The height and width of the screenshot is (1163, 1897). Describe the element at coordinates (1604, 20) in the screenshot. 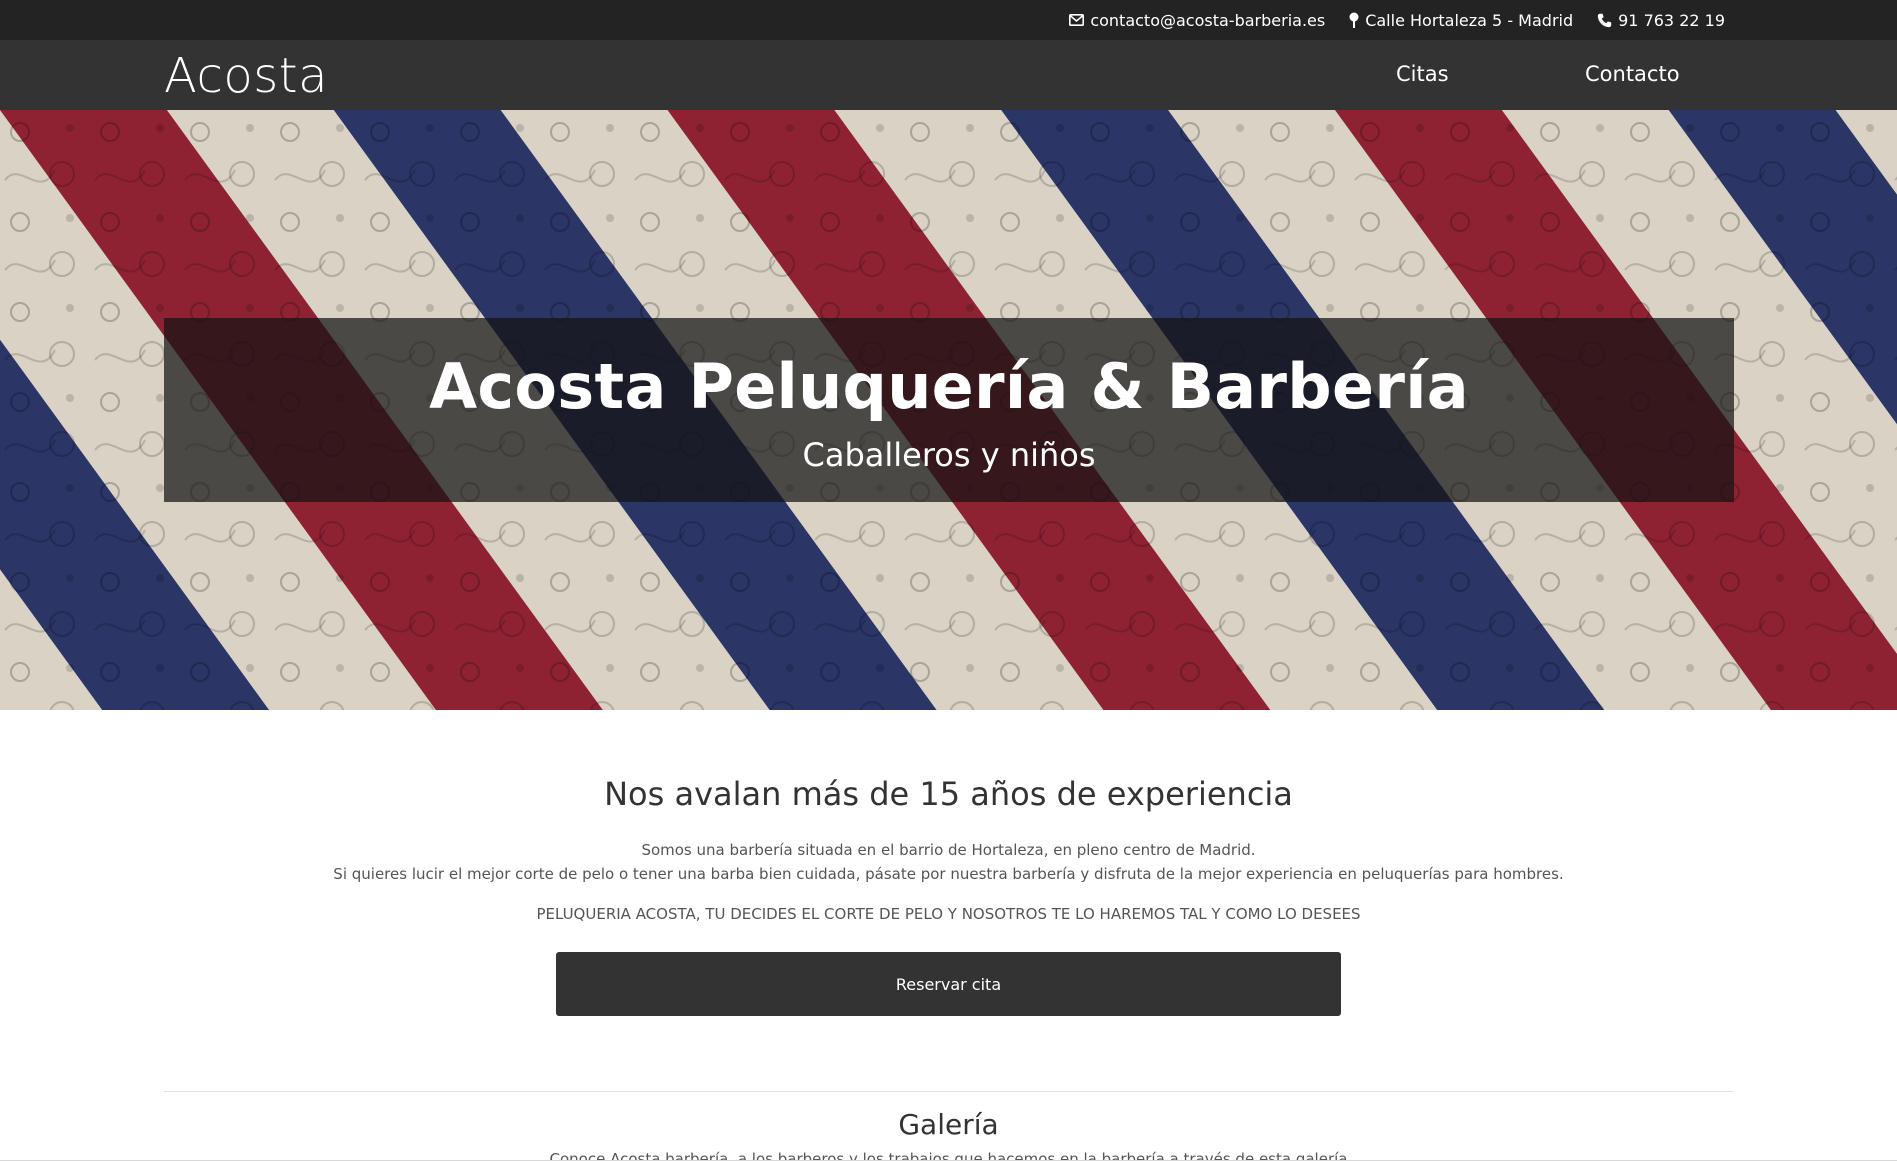

I see `phone-icon` at that location.